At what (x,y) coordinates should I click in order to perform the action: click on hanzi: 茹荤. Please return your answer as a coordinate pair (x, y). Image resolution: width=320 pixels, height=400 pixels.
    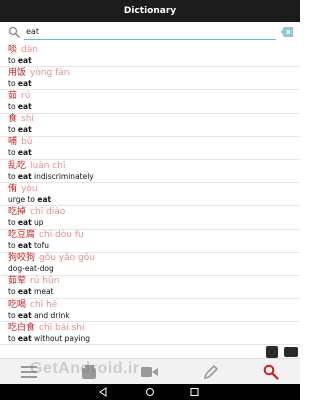
    Looking at the image, I should click on (17, 281).